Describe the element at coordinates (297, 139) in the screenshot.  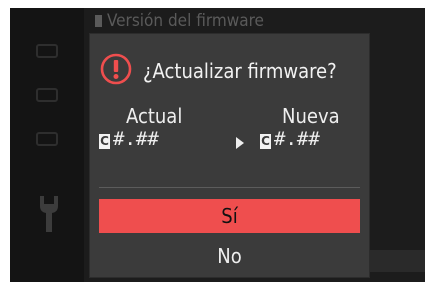
I see `new-version-value: #.##` at that location.